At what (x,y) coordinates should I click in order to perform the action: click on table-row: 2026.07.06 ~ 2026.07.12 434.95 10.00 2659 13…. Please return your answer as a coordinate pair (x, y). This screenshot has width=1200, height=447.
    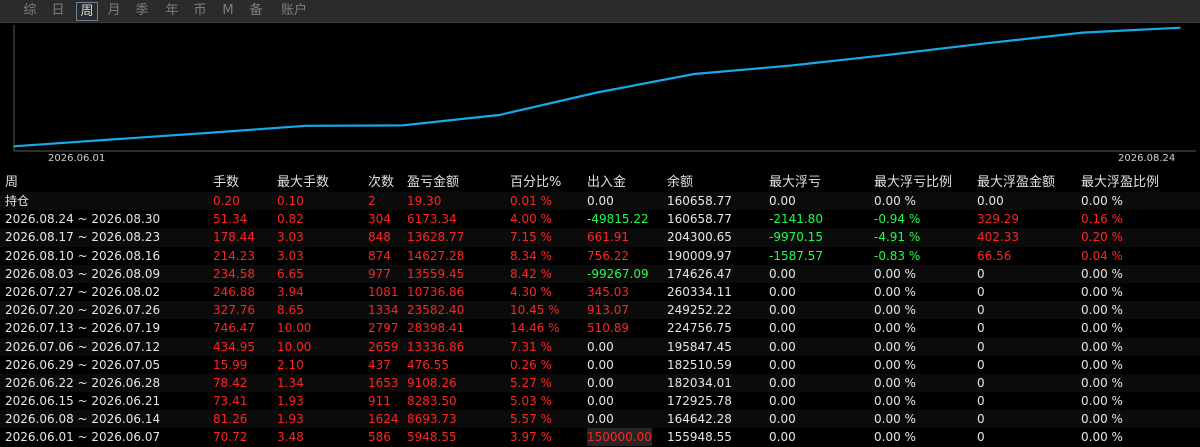
    Looking at the image, I should click on (600, 346).